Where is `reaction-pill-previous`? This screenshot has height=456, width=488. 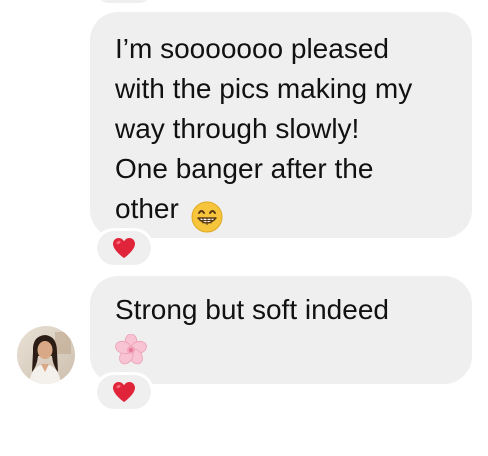
reaction-pill-previous is located at coordinates (124, 3).